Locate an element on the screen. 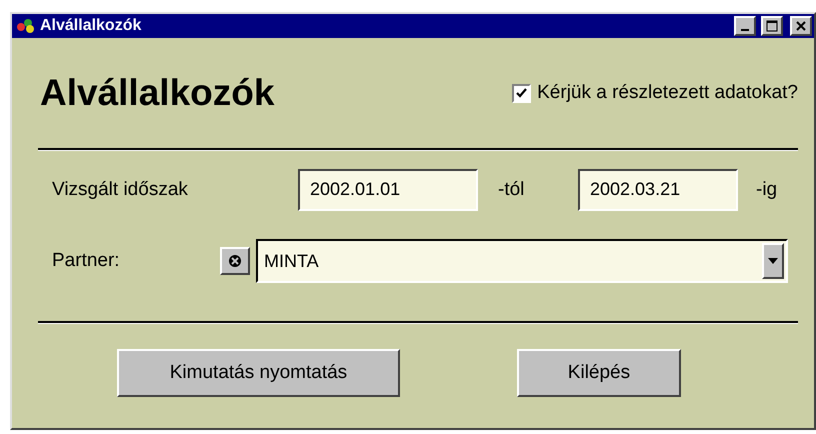 The width and height of the screenshot is (816, 434). period-label: Vizsgált időszak is located at coordinates (120, 190).